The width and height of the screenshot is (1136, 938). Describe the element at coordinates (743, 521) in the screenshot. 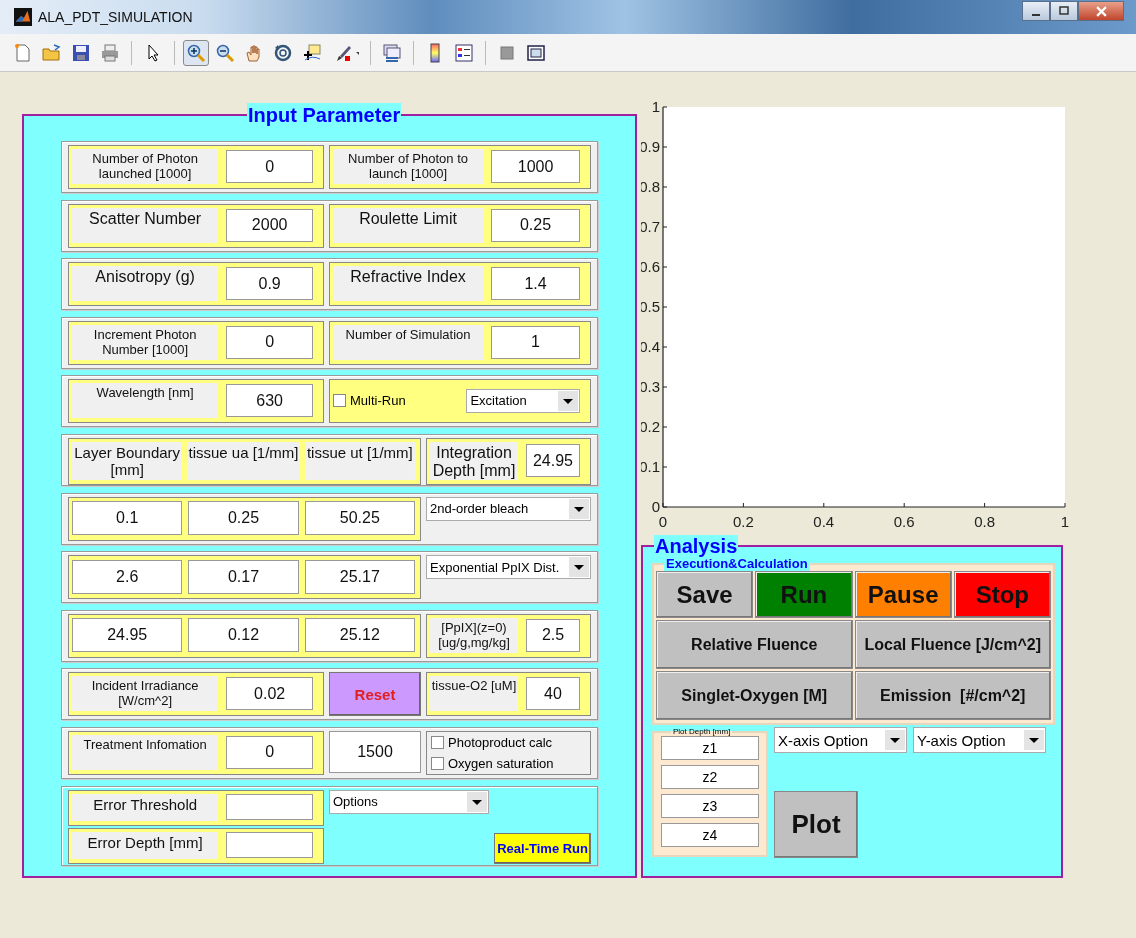

I see `tick-label: 0.2` at that location.